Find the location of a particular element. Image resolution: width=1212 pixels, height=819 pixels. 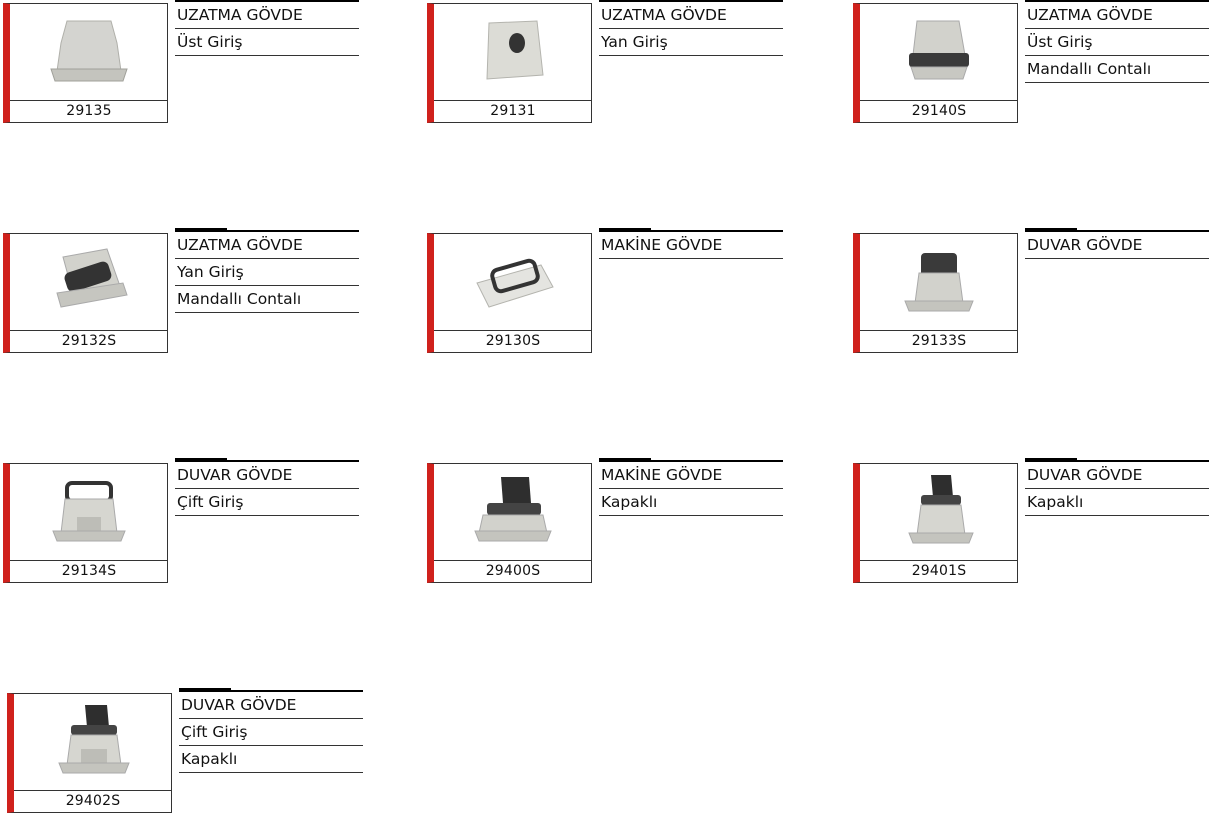

product-card: 29133S is located at coordinates (935, 293).